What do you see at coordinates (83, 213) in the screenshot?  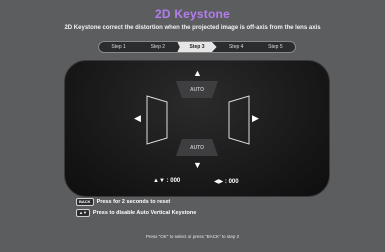 I see `updown-key-icon: ▲▼` at bounding box center [83, 213].